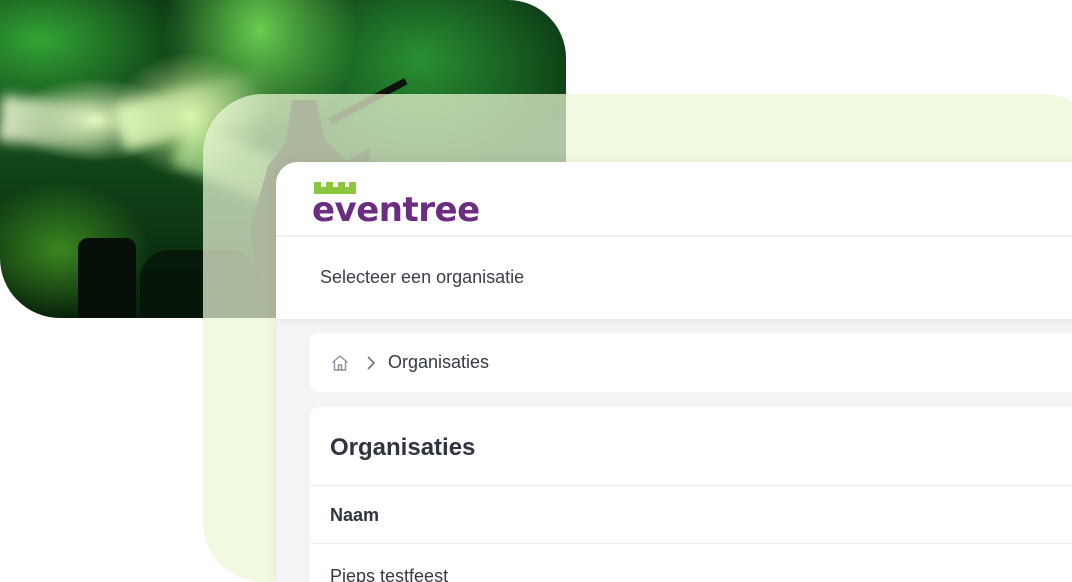 This screenshot has width=1072, height=582. Describe the element at coordinates (439, 362) in the screenshot. I see `breadcrumb-current: Organisaties` at that location.